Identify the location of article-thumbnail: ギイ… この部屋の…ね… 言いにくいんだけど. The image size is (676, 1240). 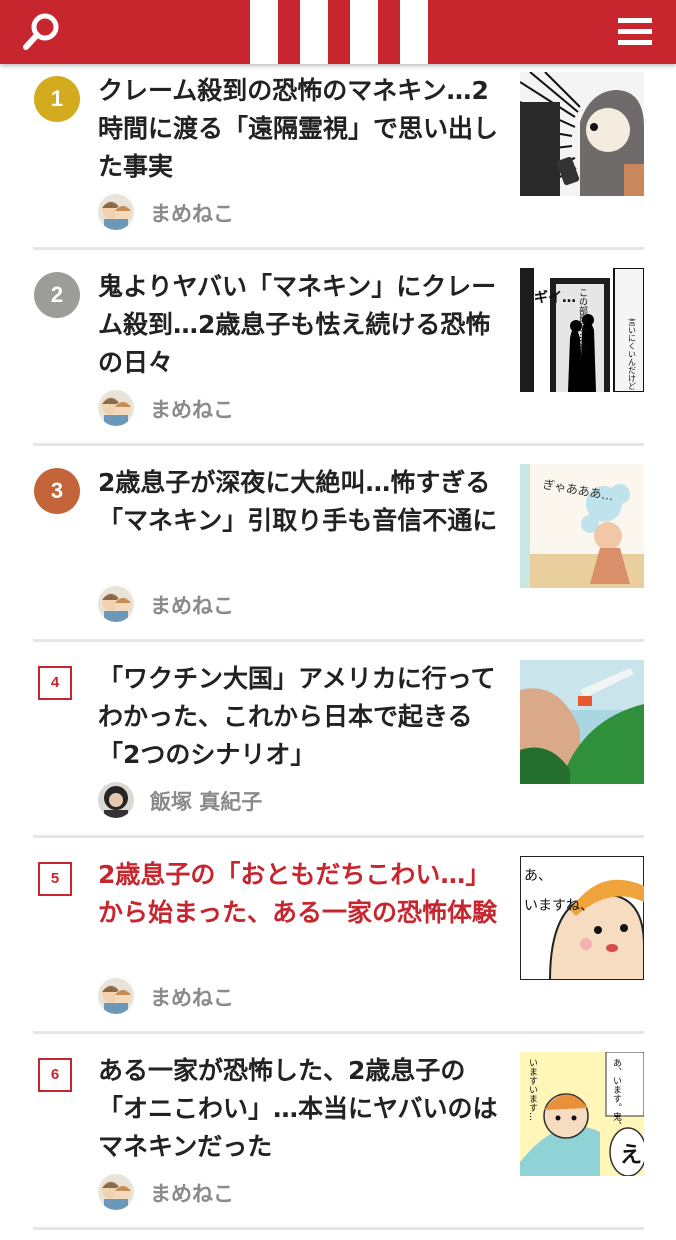
(582, 330).